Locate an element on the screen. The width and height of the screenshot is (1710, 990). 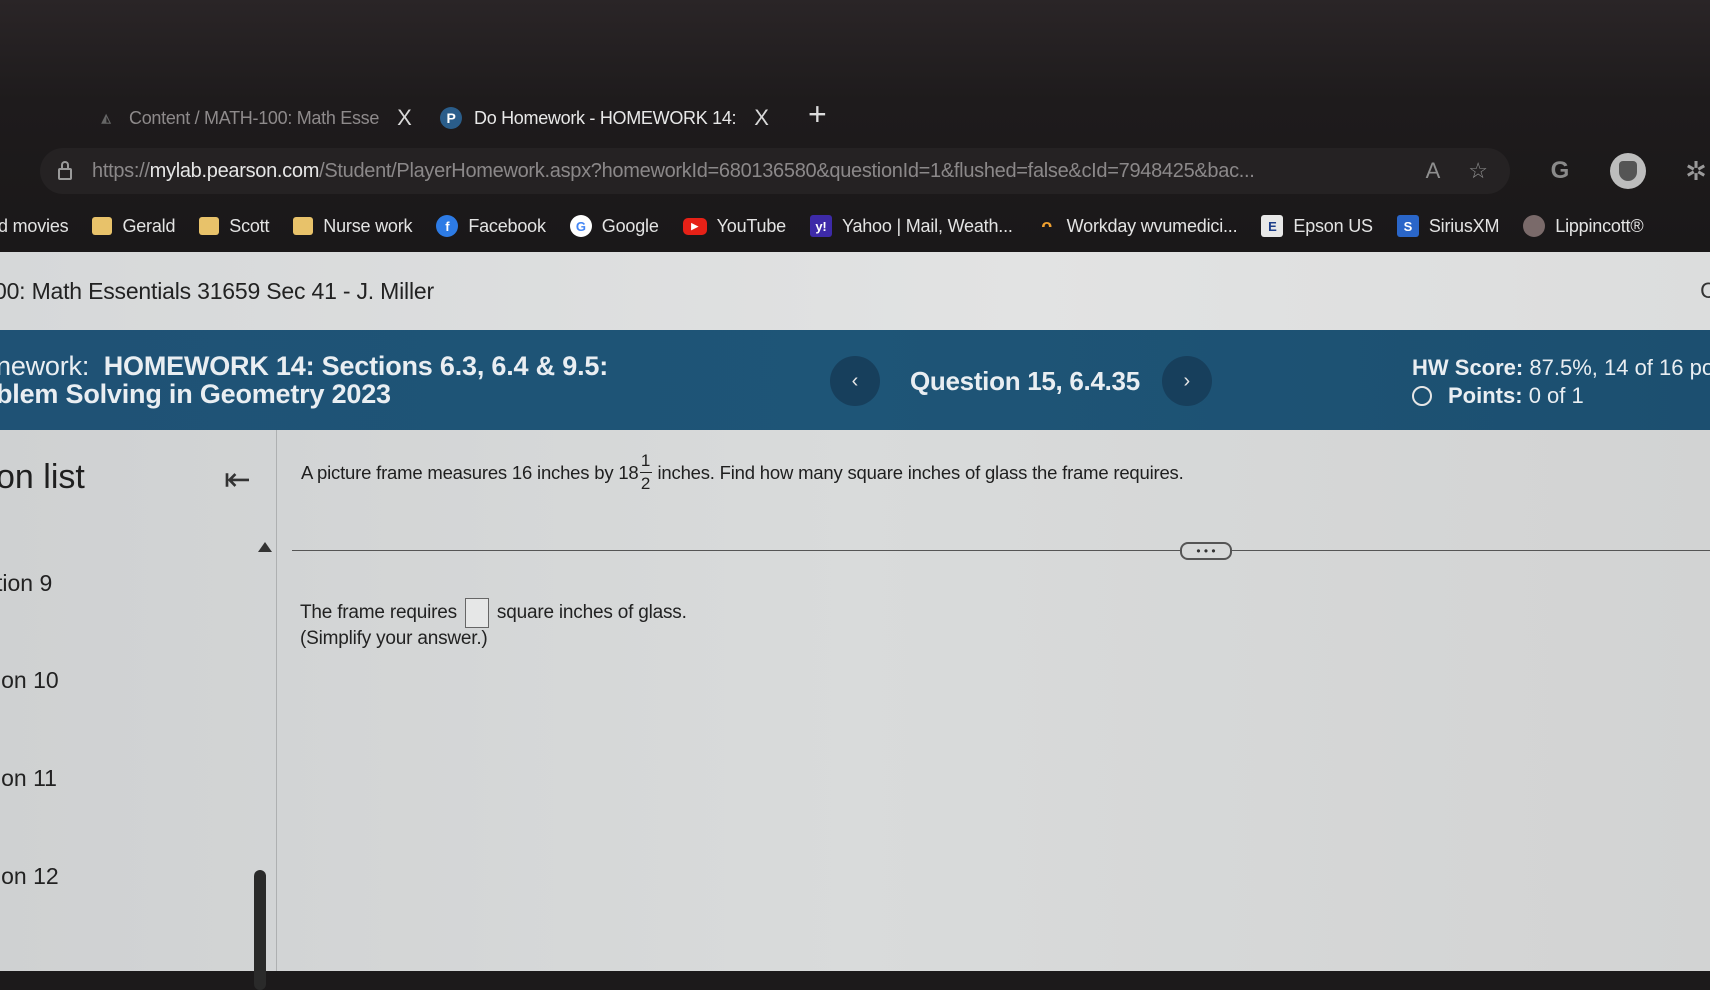
bookmark-movies: d movies is located at coordinates (34, 226).